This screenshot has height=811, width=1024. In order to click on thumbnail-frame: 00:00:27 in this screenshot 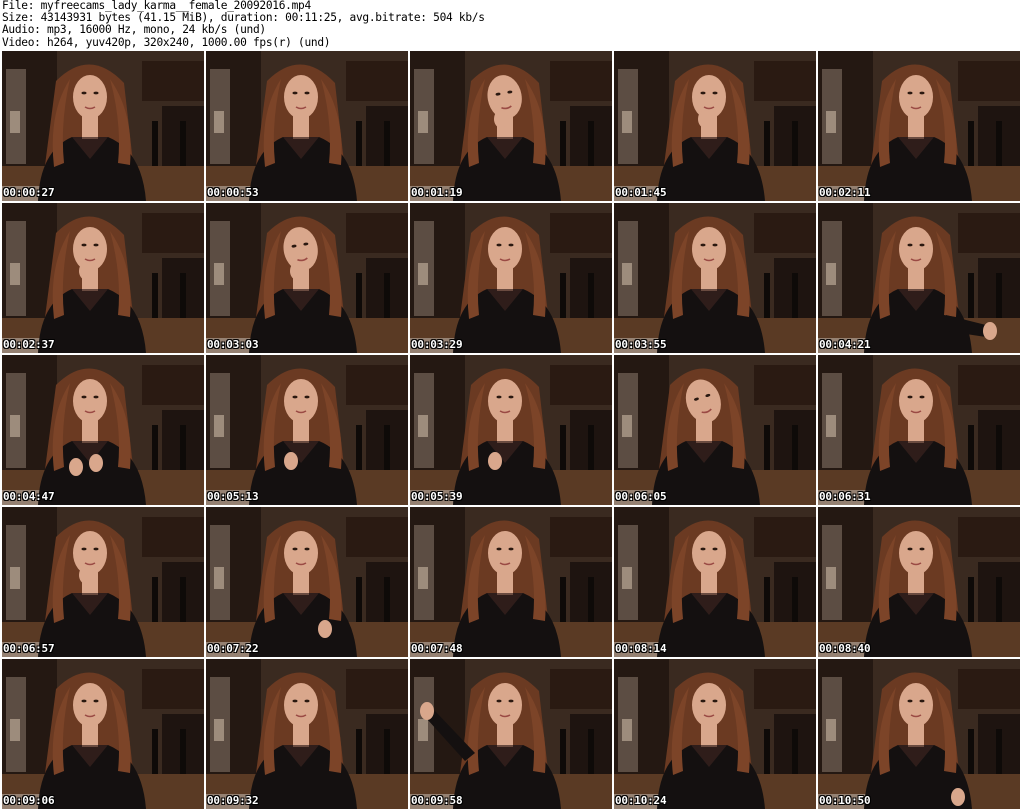, I will do `click(103, 126)`.